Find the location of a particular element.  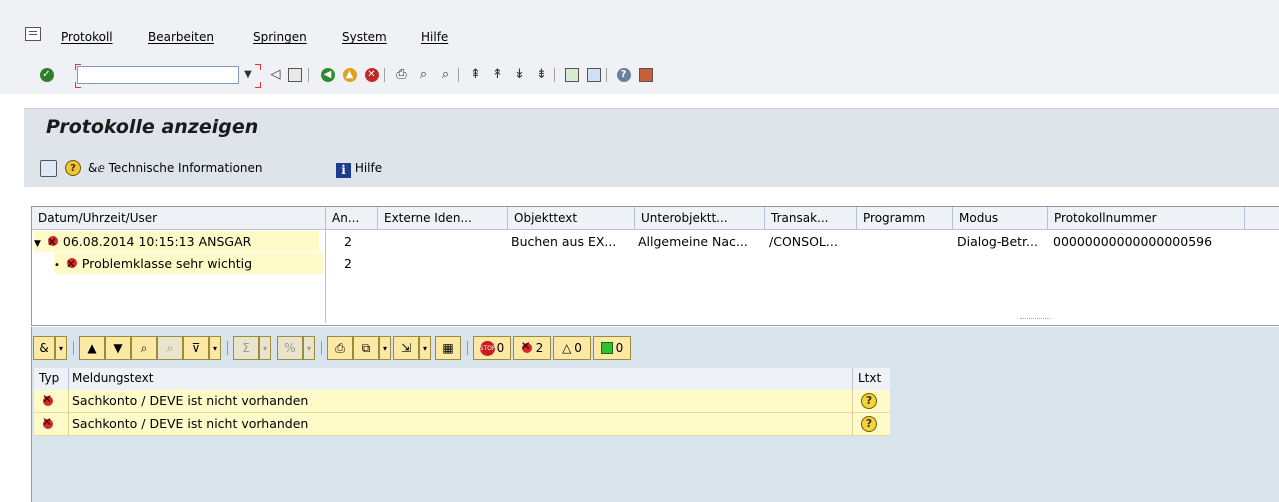

tree-node-label: Problemklasse sehr wichtig is located at coordinates (167, 263).